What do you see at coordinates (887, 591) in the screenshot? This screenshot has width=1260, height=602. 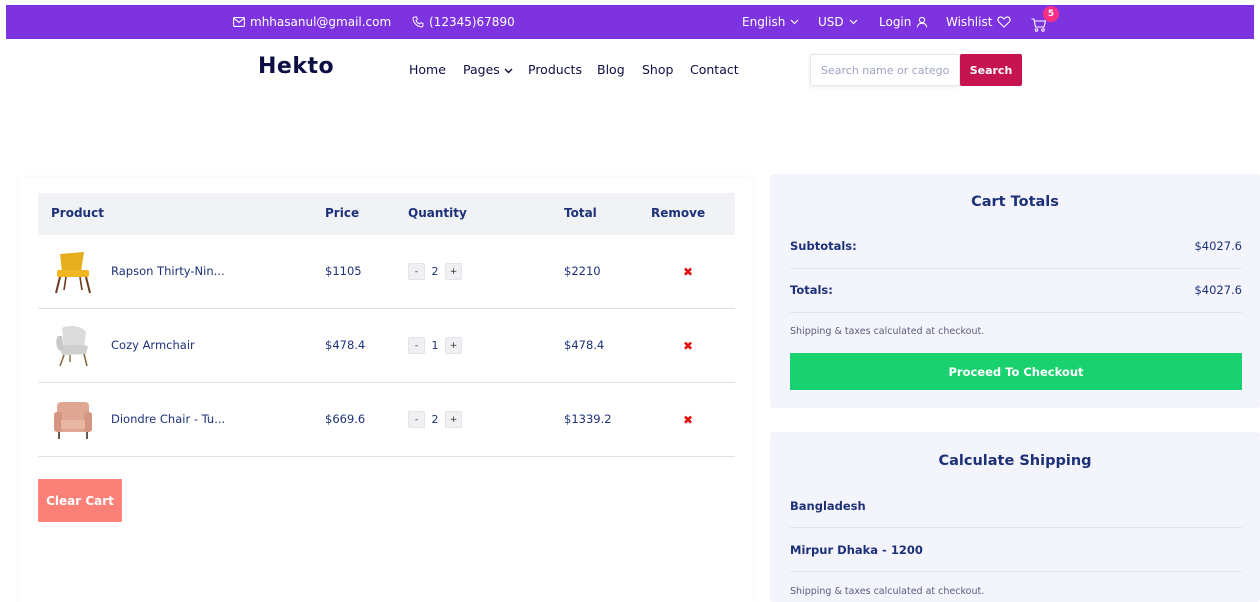 I see `shipping-calc-note: Shipping & taxes calculated at checkout.` at bounding box center [887, 591].